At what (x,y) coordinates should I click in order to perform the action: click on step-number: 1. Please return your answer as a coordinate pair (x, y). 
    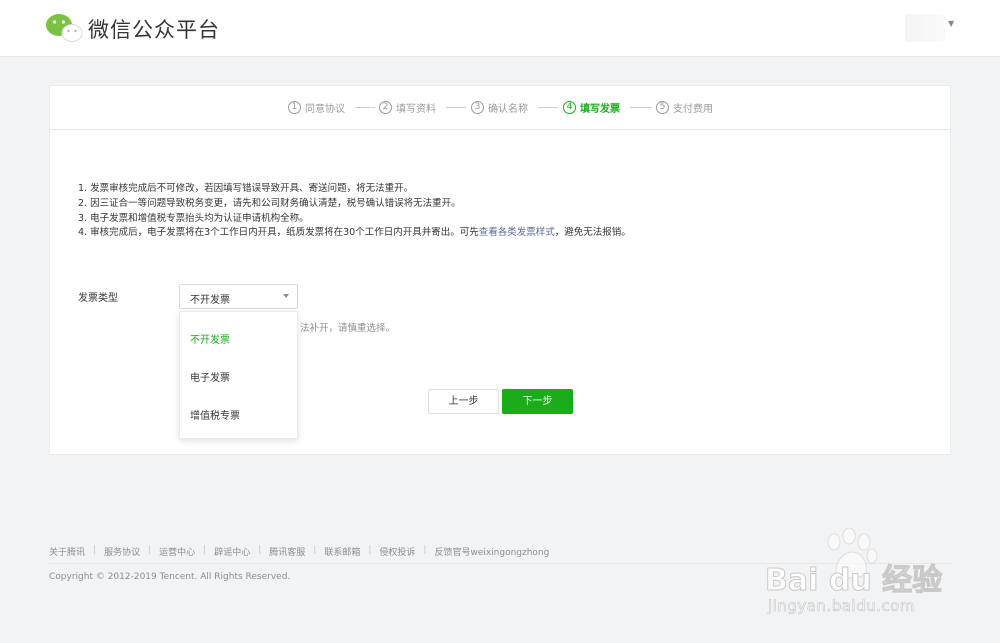
    Looking at the image, I should click on (294, 107).